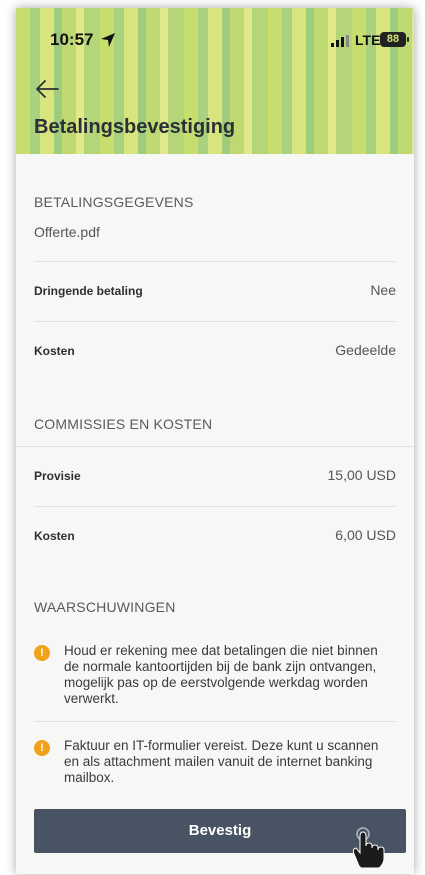  Describe the element at coordinates (72, 39) in the screenshot. I see `status-time: 10:57` at that location.